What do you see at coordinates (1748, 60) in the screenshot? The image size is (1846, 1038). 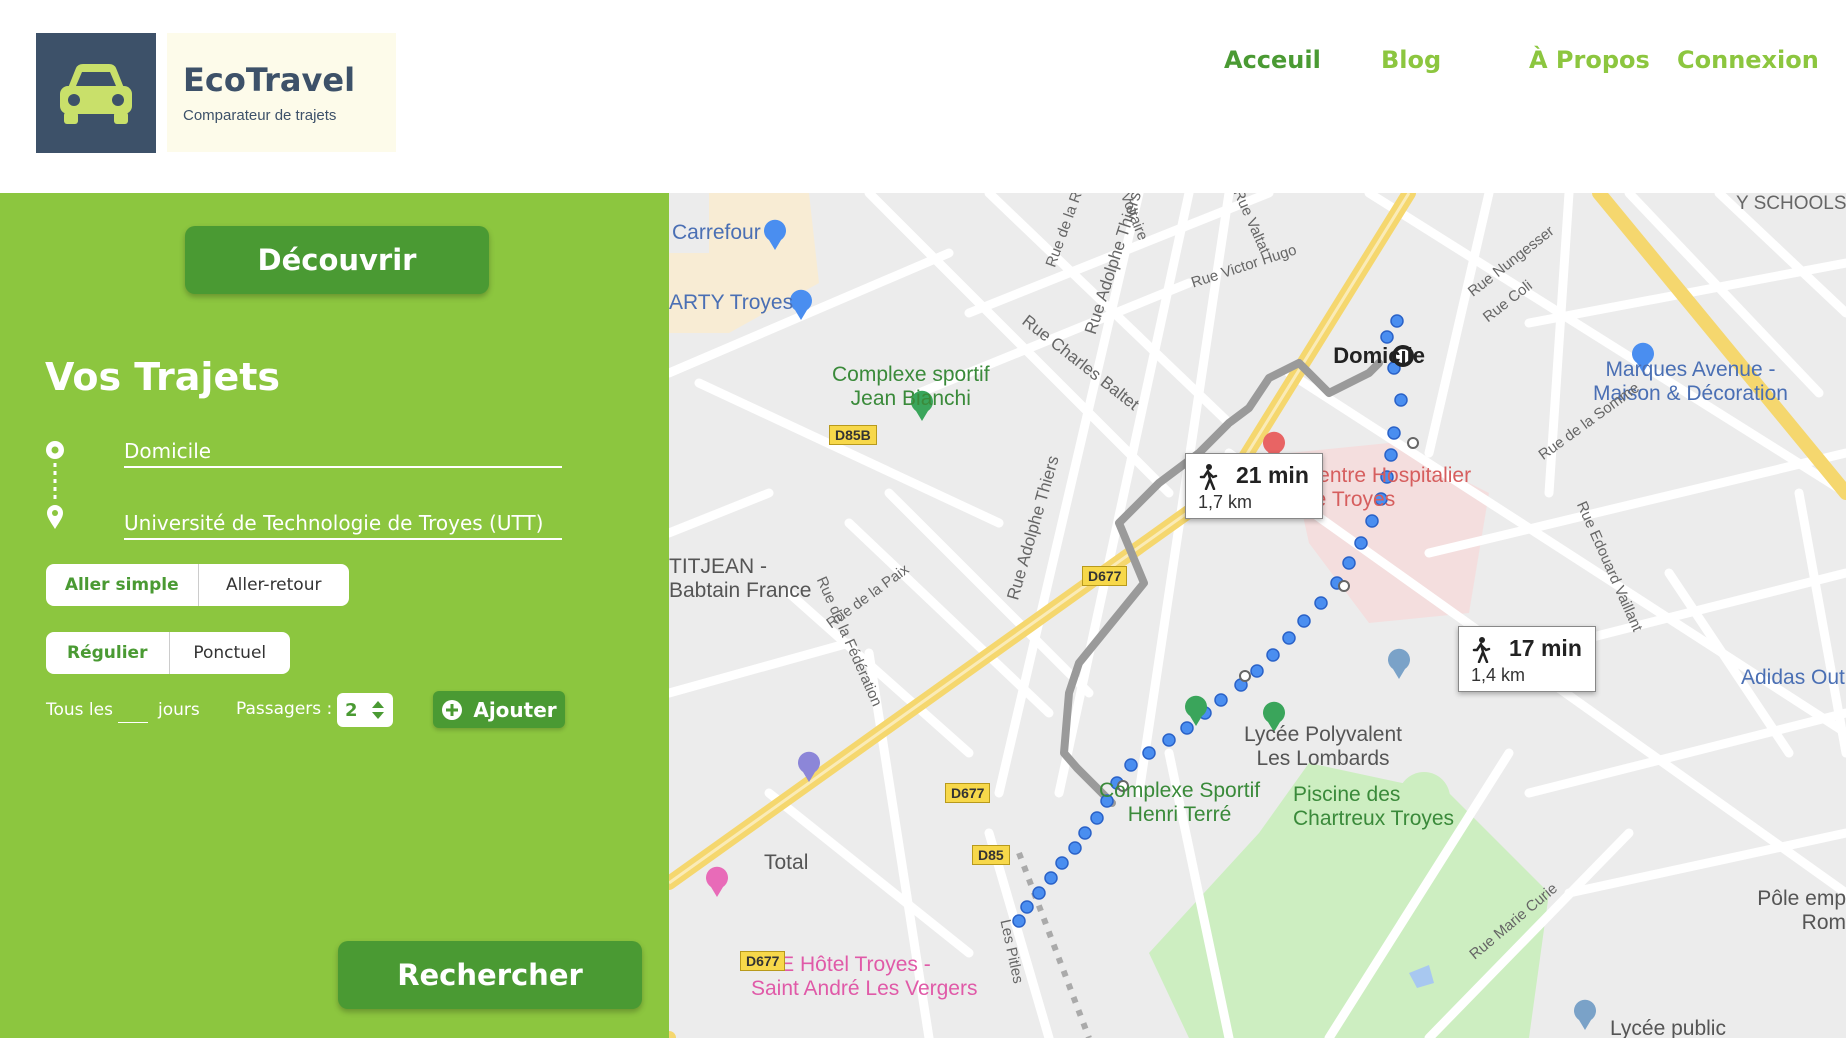 I see `nav-login: Connexion` at bounding box center [1748, 60].